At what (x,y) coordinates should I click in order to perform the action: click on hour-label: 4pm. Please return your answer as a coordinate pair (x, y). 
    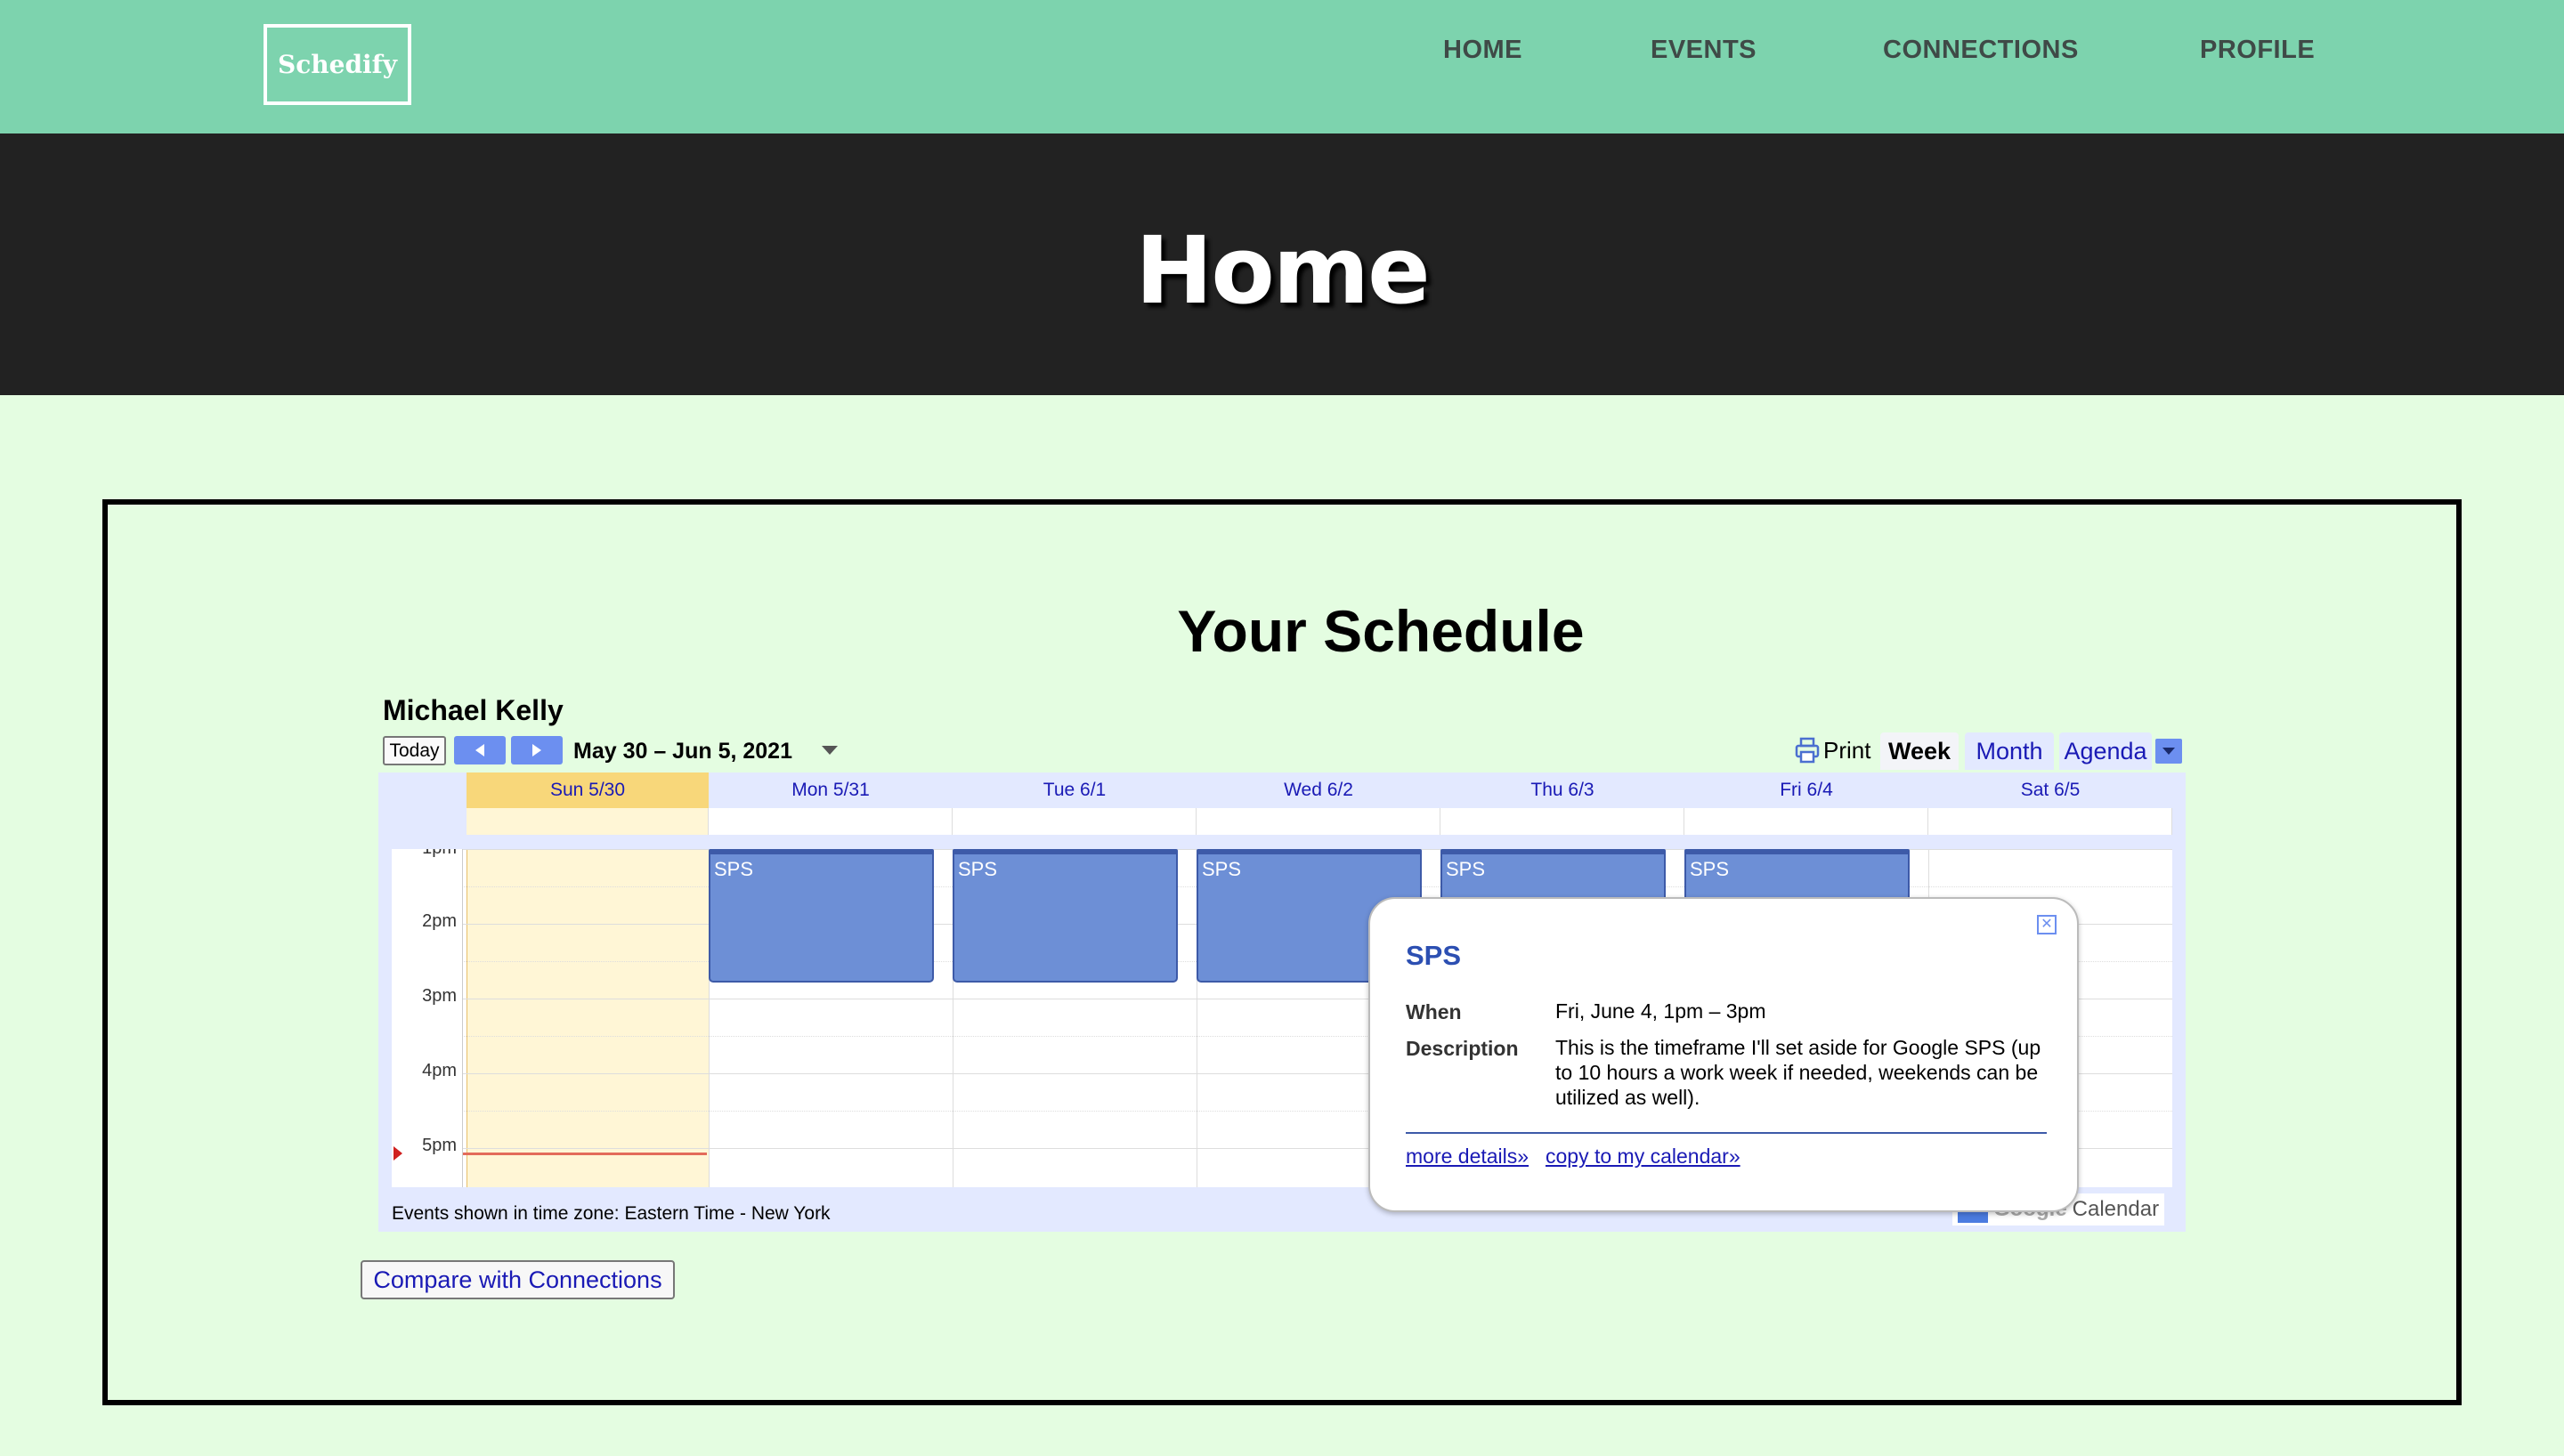
    Looking at the image, I should click on (439, 1070).